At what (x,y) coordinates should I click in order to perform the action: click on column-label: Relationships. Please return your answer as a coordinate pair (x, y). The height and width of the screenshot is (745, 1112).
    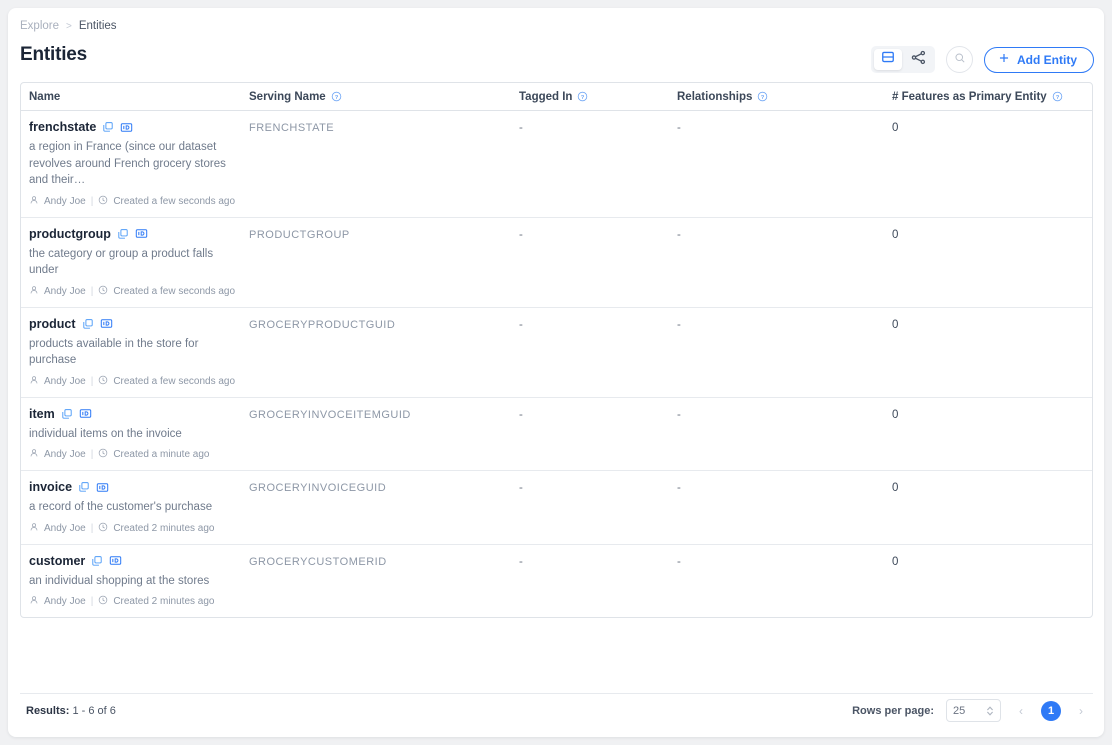
    Looking at the image, I should click on (715, 96).